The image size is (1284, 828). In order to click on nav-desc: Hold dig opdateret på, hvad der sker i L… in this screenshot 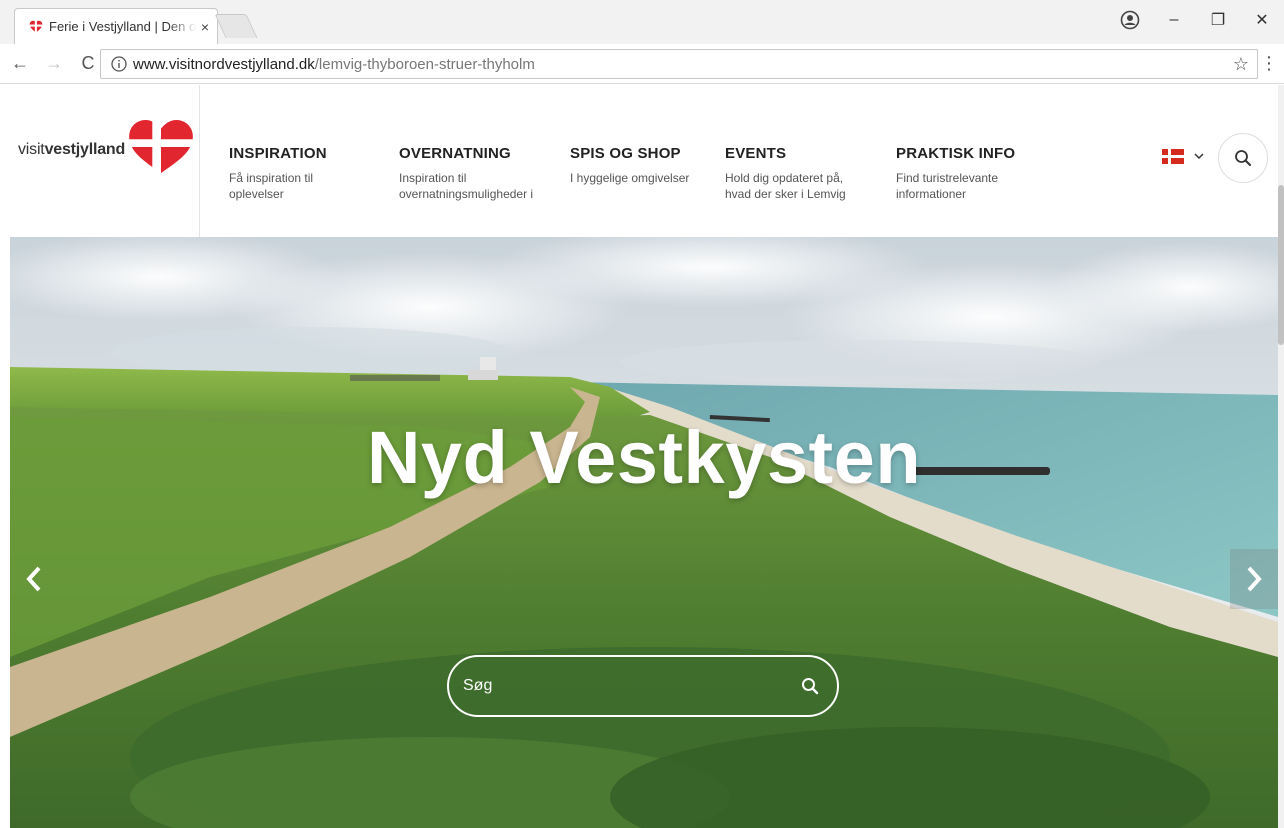, I will do `click(785, 186)`.